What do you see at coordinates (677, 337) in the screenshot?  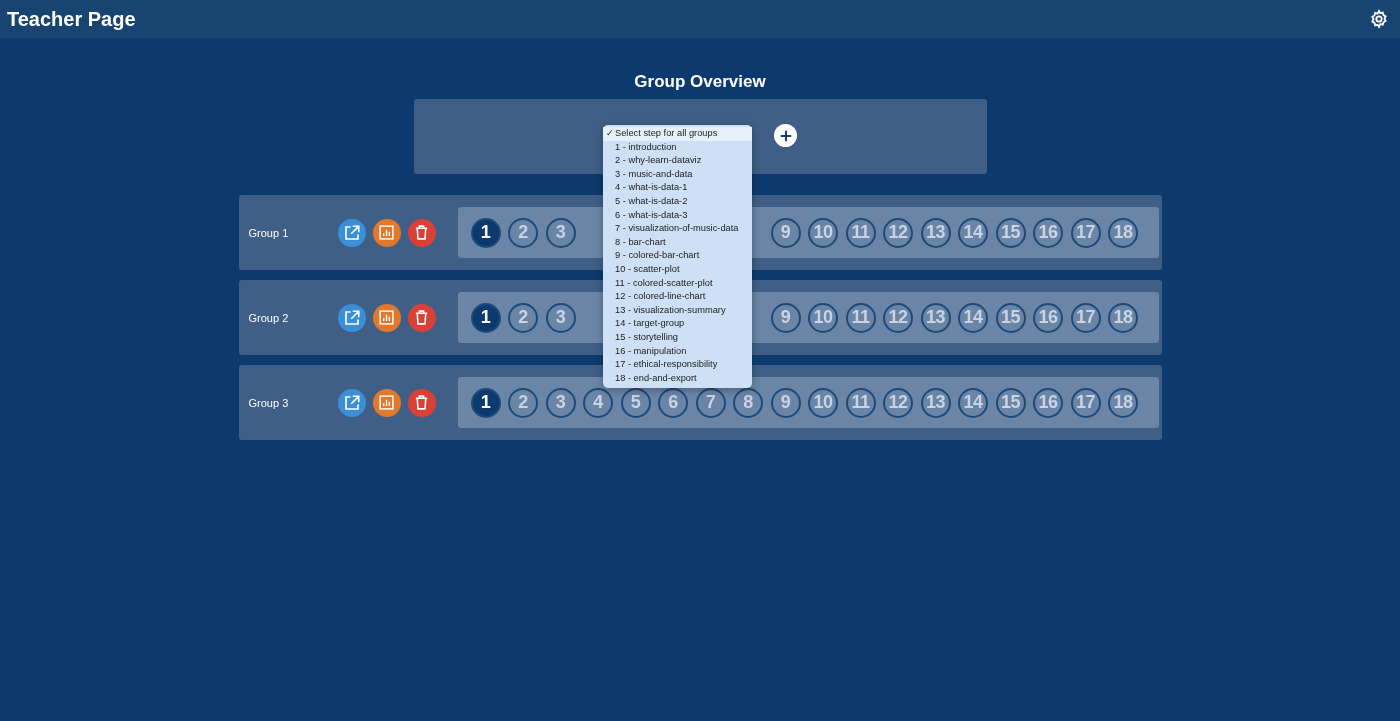 I see `dropdown-option: 15 - storytelling` at bounding box center [677, 337].